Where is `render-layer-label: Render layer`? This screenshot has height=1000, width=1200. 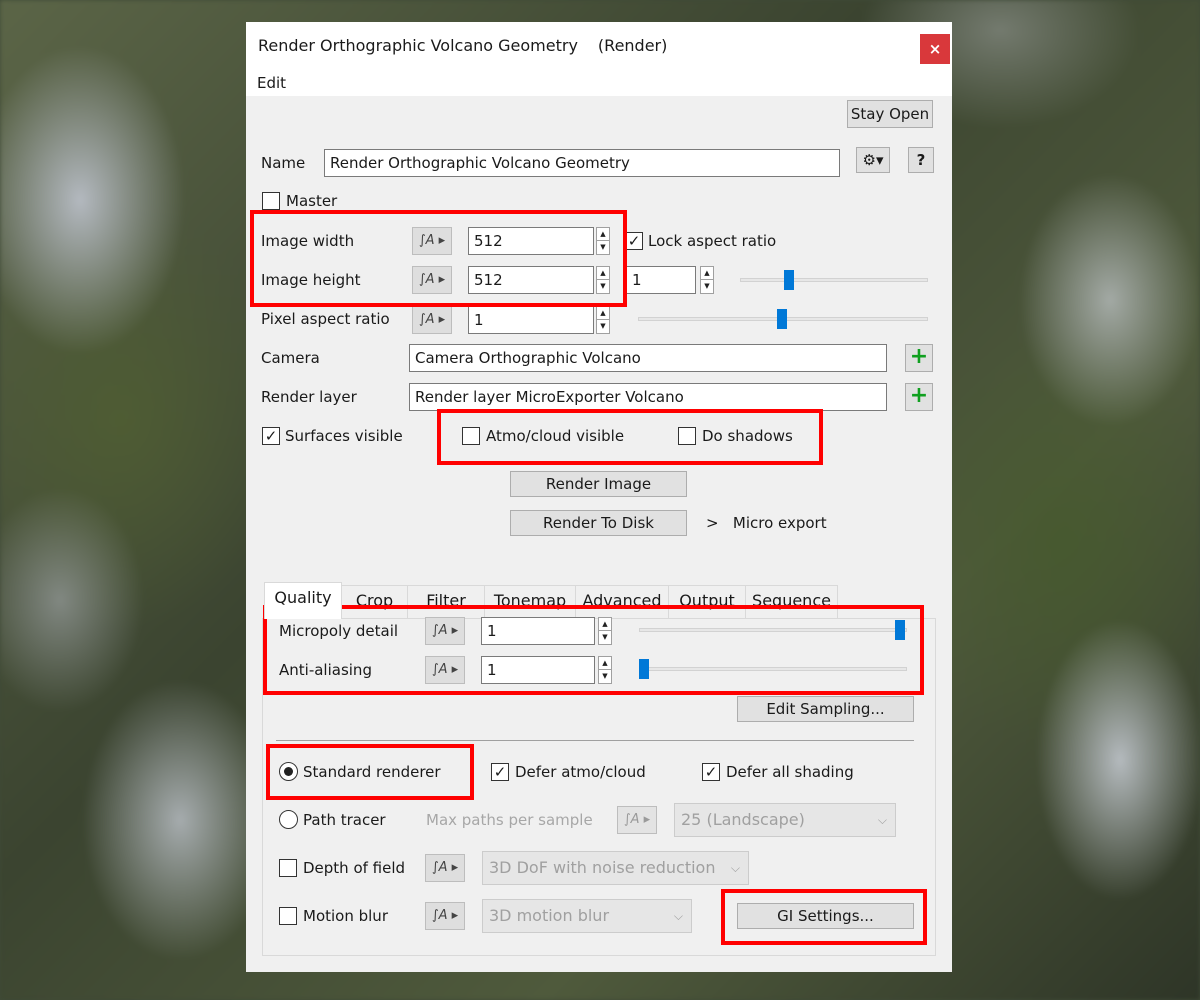 render-layer-label: Render layer is located at coordinates (309, 397).